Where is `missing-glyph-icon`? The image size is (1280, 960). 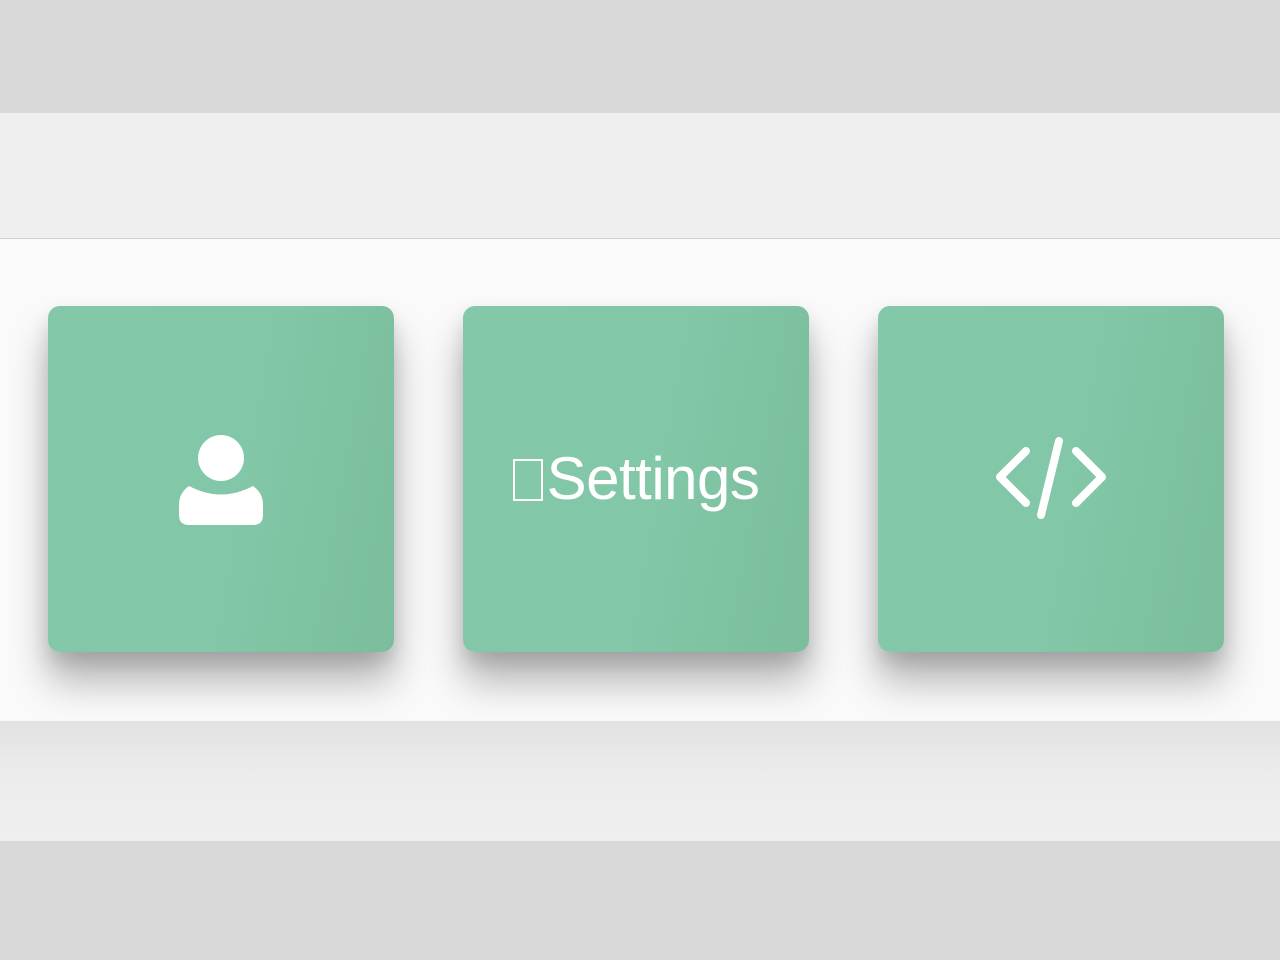 missing-glyph-icon is located at coordinates (527, 480).